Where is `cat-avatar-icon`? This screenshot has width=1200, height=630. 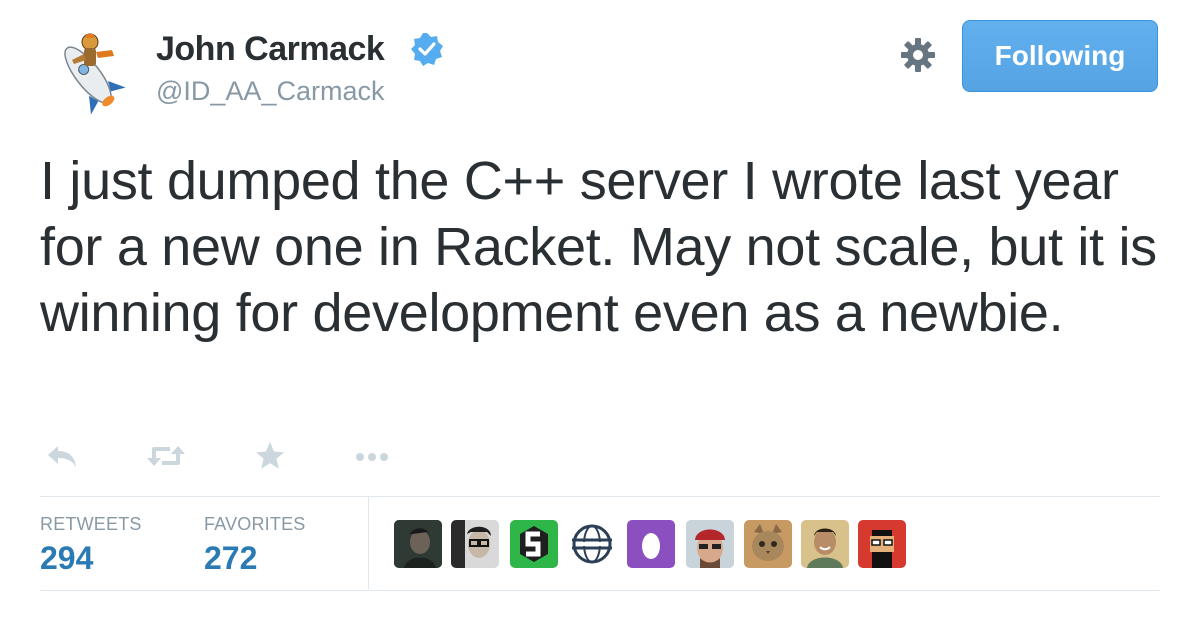 cat-avatar-icon is located at coordinates (768, 544).